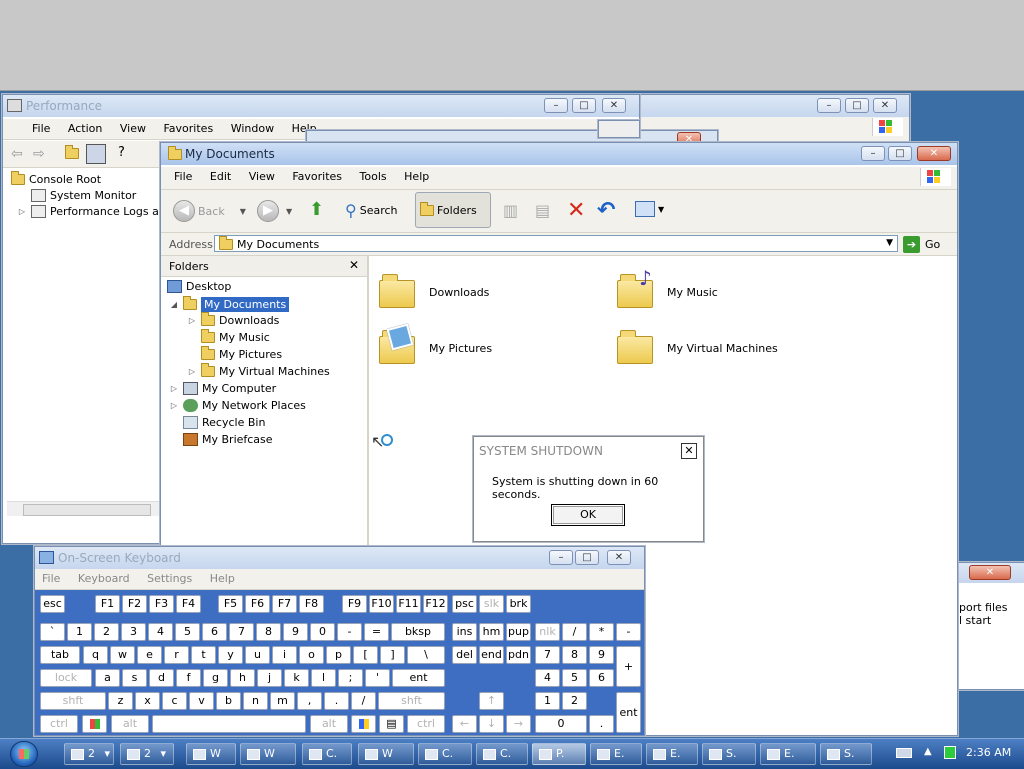  Describe the element at coordinates (491, 604) in the screenshot. I see `key-scroll-lock: slk` at that location.